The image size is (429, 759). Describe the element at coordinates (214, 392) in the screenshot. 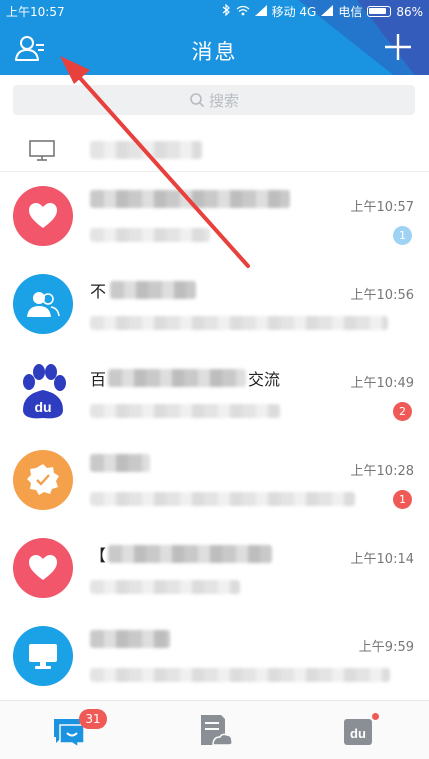

I see `chat-item: du 百 交流 上午10:49 2` at that location.